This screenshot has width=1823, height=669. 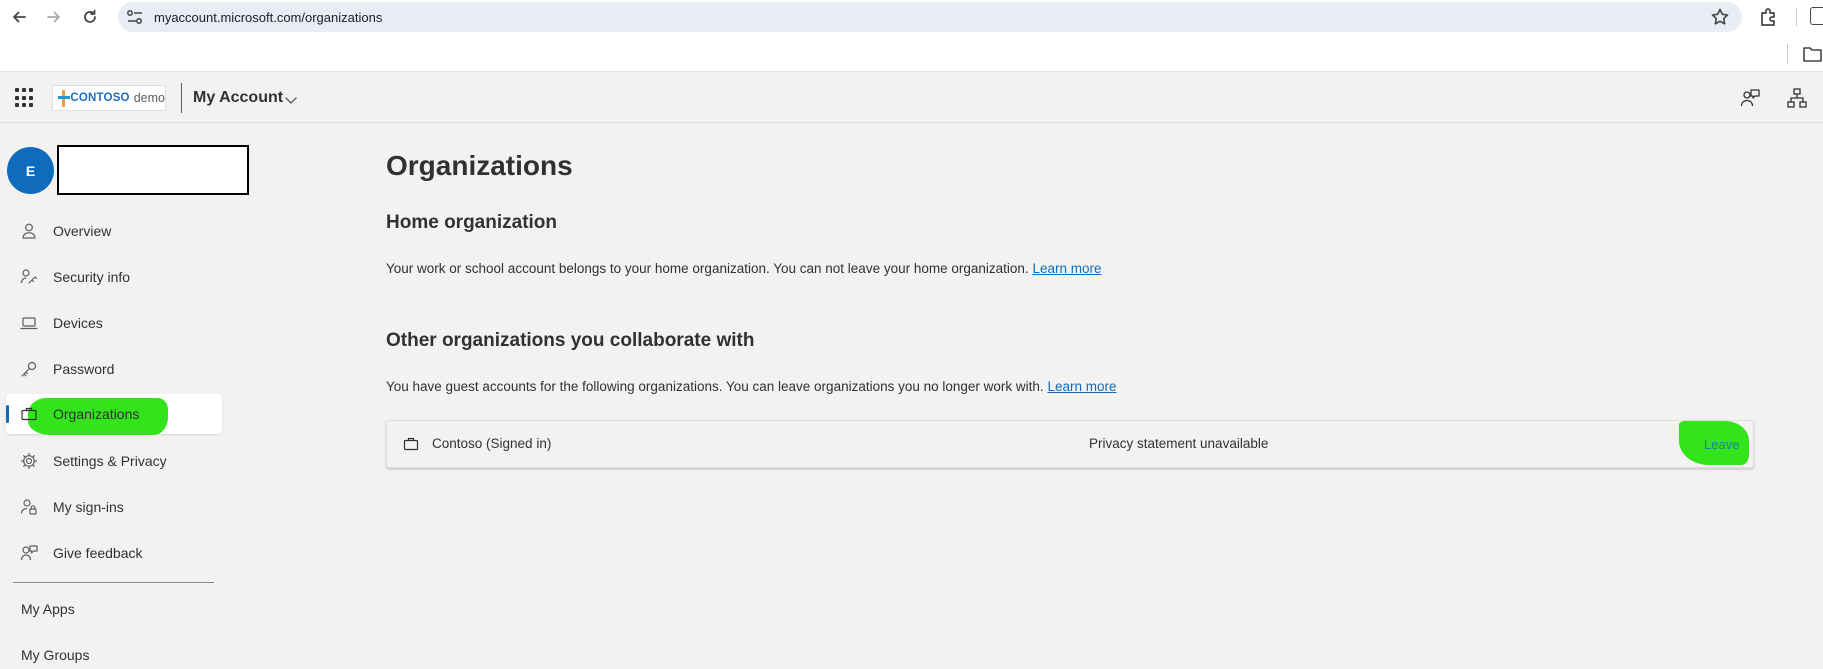 What do you see at coordinates (25, 98) in the screenshot?
I see `app-launcher-icon` at bounding box center [25, 98].